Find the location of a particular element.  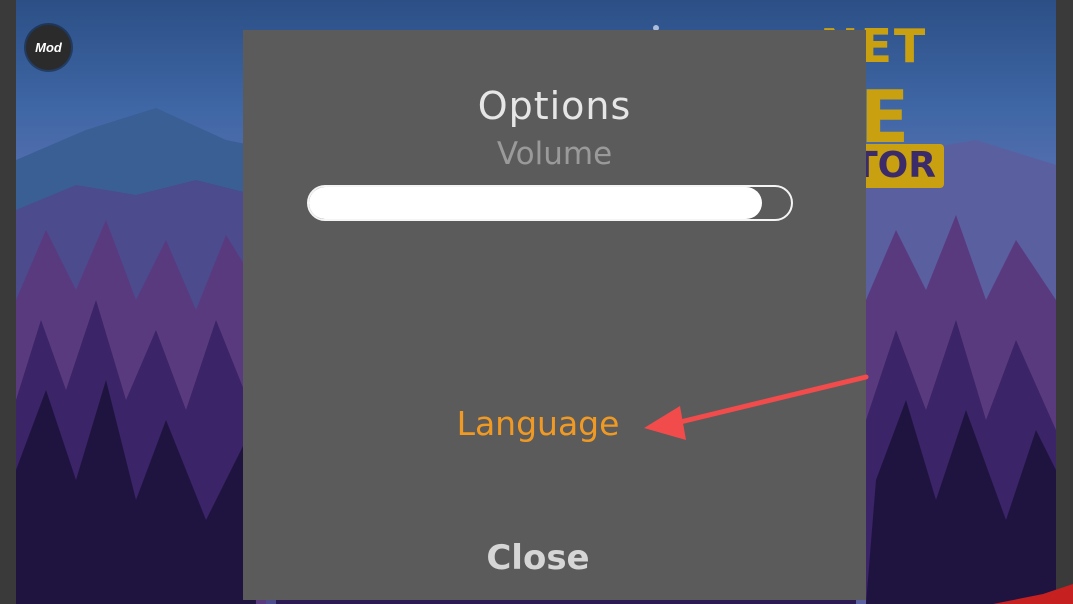

dialog-title: Options is located at coordinates (554, 106).